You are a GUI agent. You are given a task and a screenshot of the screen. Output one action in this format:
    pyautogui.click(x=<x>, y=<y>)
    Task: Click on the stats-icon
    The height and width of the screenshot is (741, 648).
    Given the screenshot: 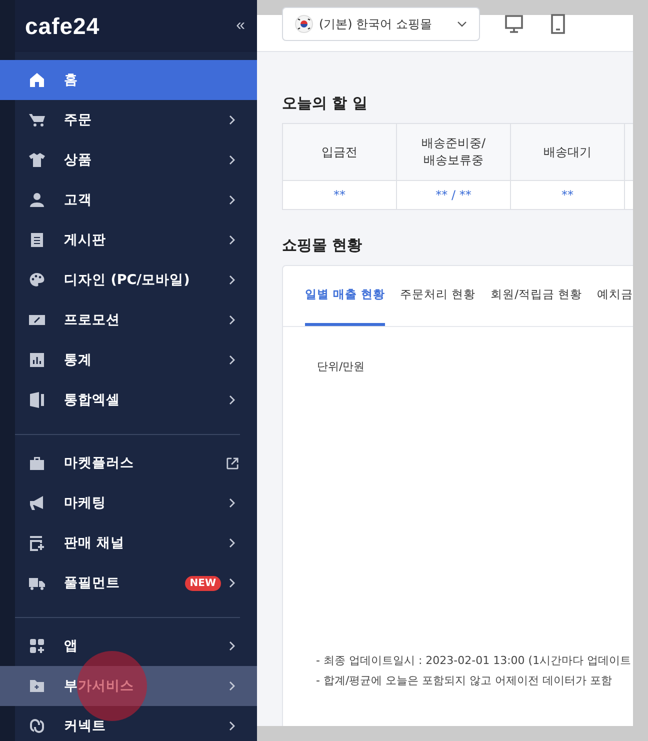 What is the action you would take?
    pyautogui.click(x=37, y=360)
    